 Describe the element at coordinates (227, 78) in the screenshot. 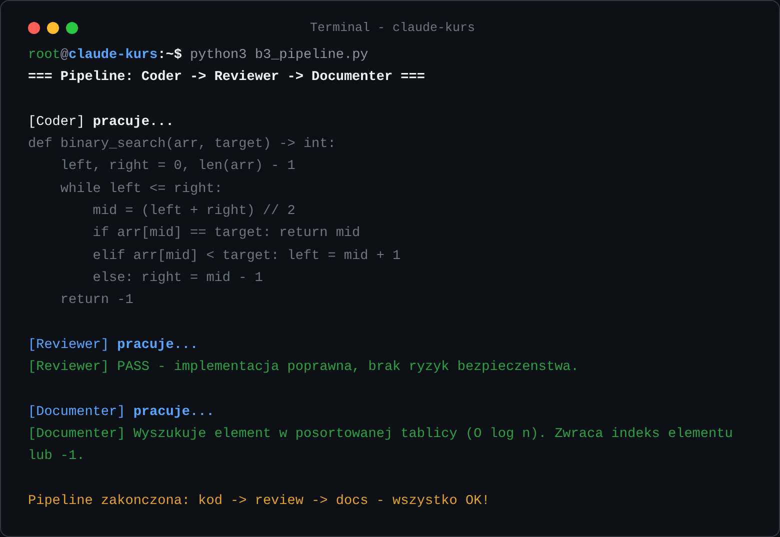

I see `output-line: === Pipeline: Coder -> Reviewer -> Documenter ===` at that location.